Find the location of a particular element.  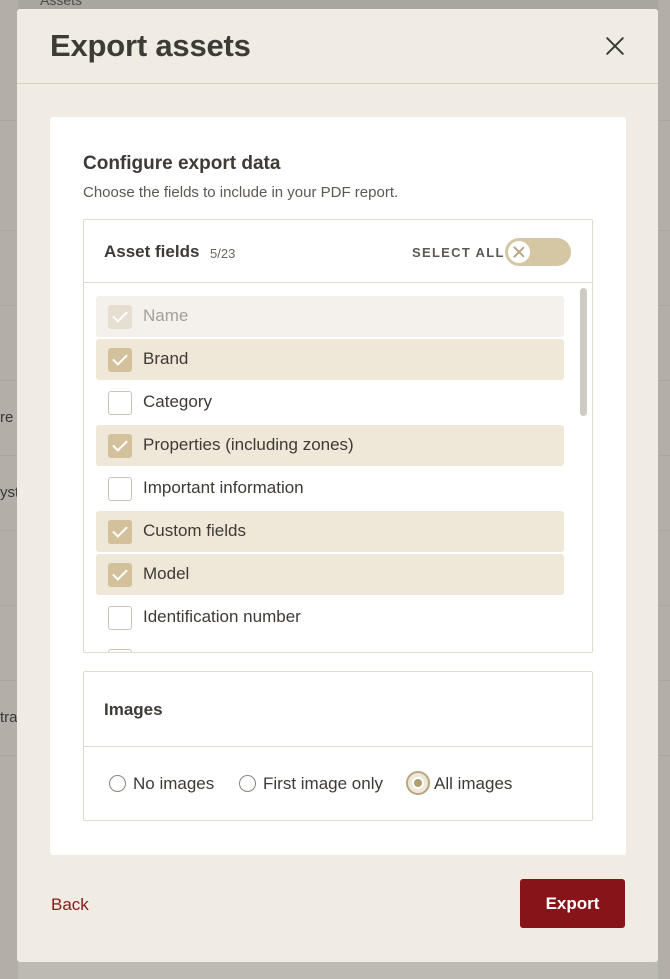

export-button: Export is located at coordinates (572, 903).